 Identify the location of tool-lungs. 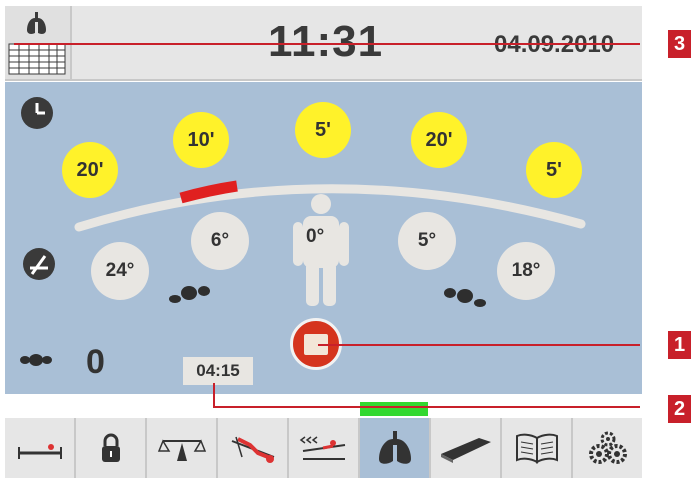
(395, 448).